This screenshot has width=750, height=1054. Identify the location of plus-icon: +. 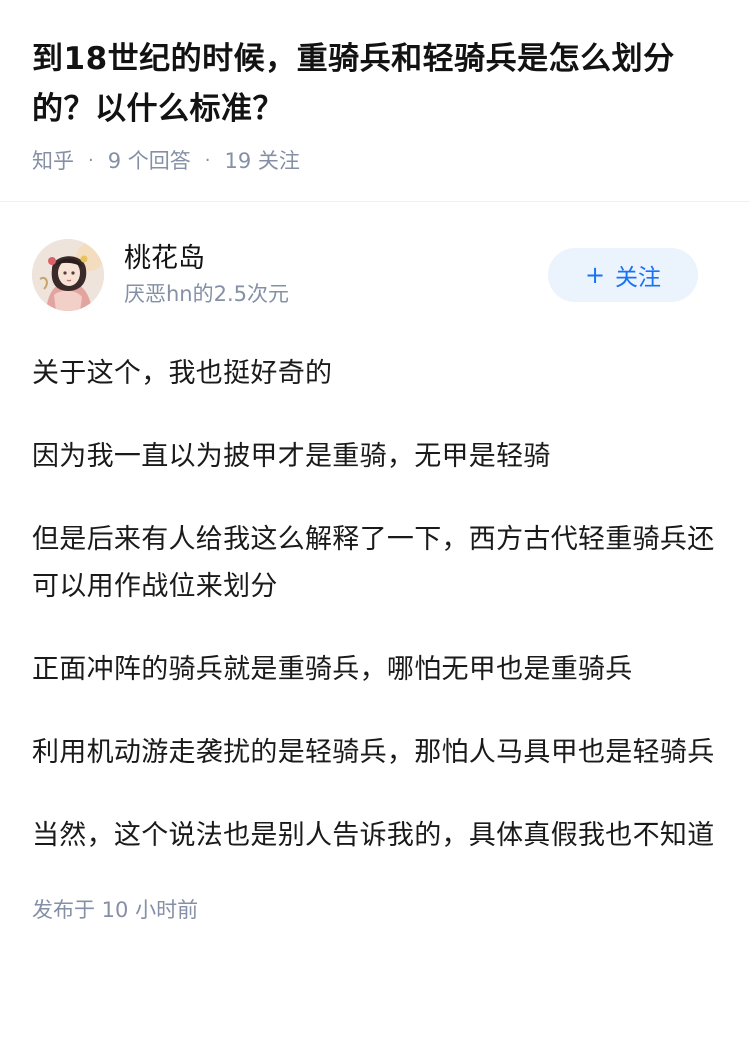
(595, 275).